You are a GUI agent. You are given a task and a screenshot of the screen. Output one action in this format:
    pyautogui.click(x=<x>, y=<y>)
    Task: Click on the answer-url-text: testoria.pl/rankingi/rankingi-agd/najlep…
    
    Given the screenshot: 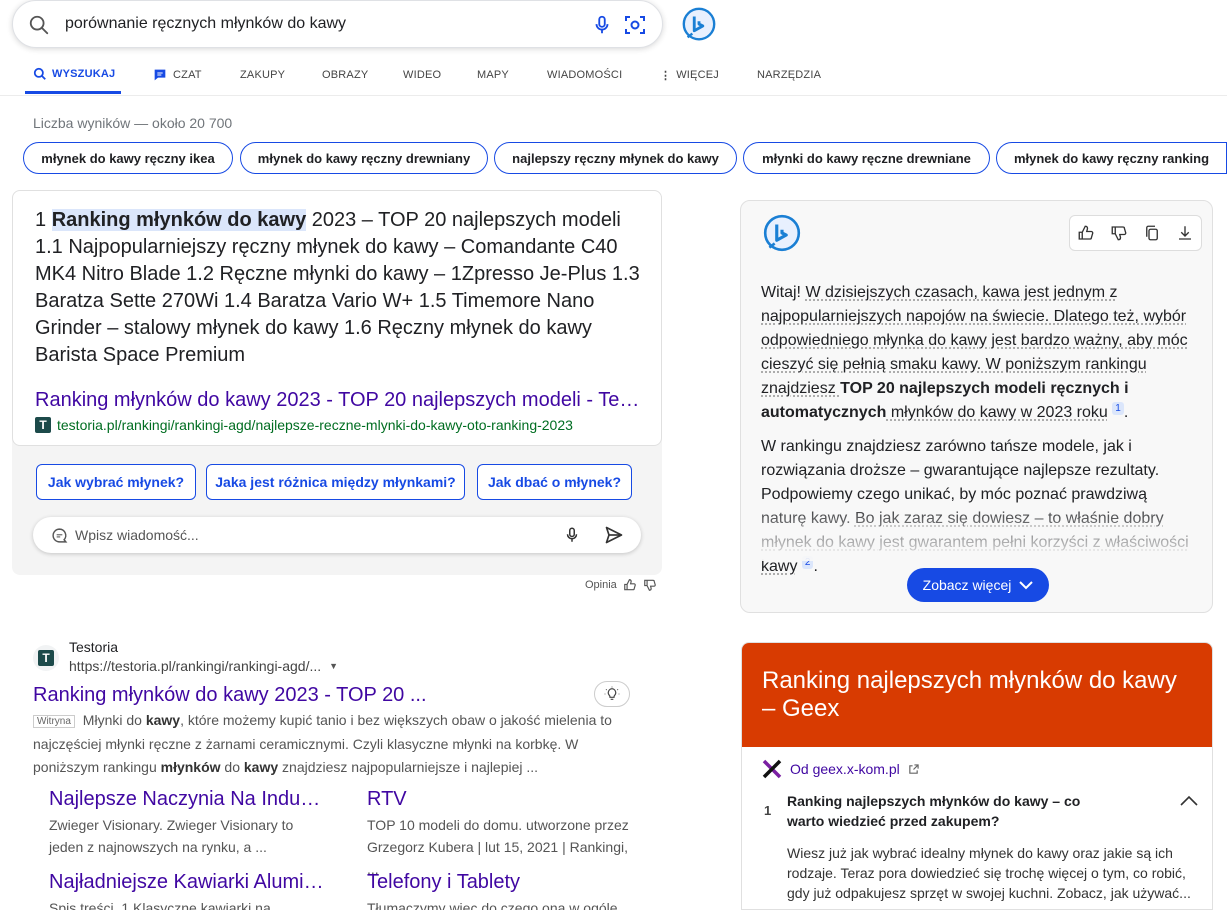 What is the action you would take?
    pyautogui.click(x=315, y=425)
    